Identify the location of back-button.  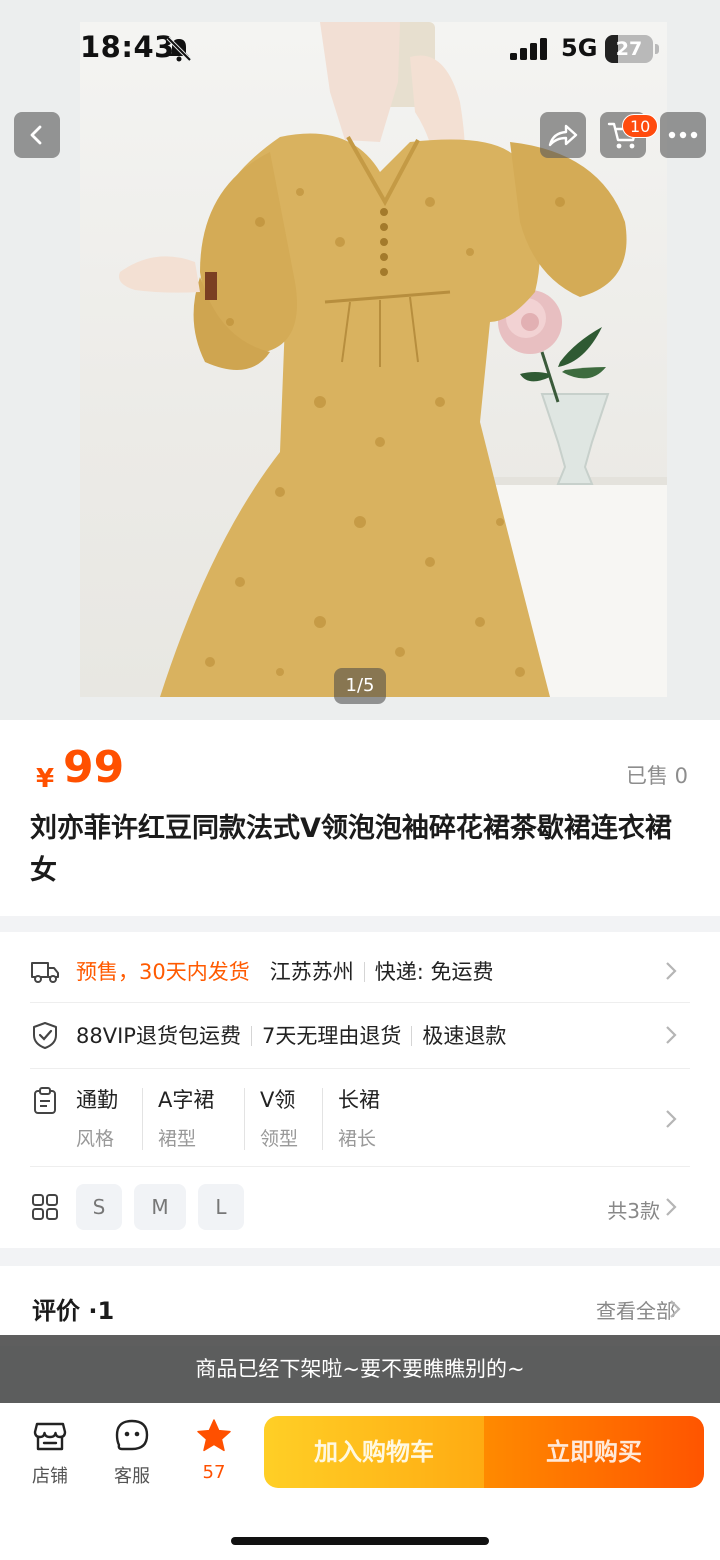
(37, 135).